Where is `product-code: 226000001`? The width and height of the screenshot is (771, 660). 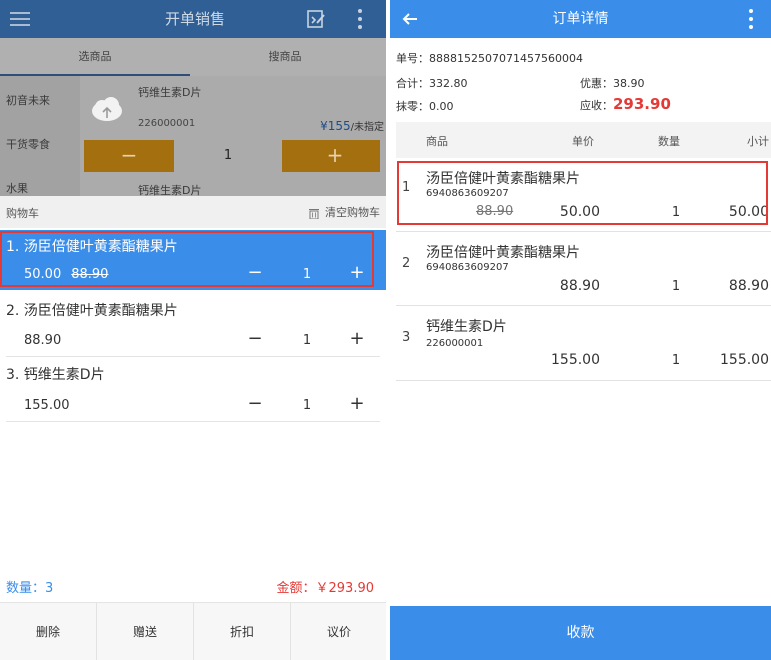 product-code: 226000001 is located at coordinates (167, 123).